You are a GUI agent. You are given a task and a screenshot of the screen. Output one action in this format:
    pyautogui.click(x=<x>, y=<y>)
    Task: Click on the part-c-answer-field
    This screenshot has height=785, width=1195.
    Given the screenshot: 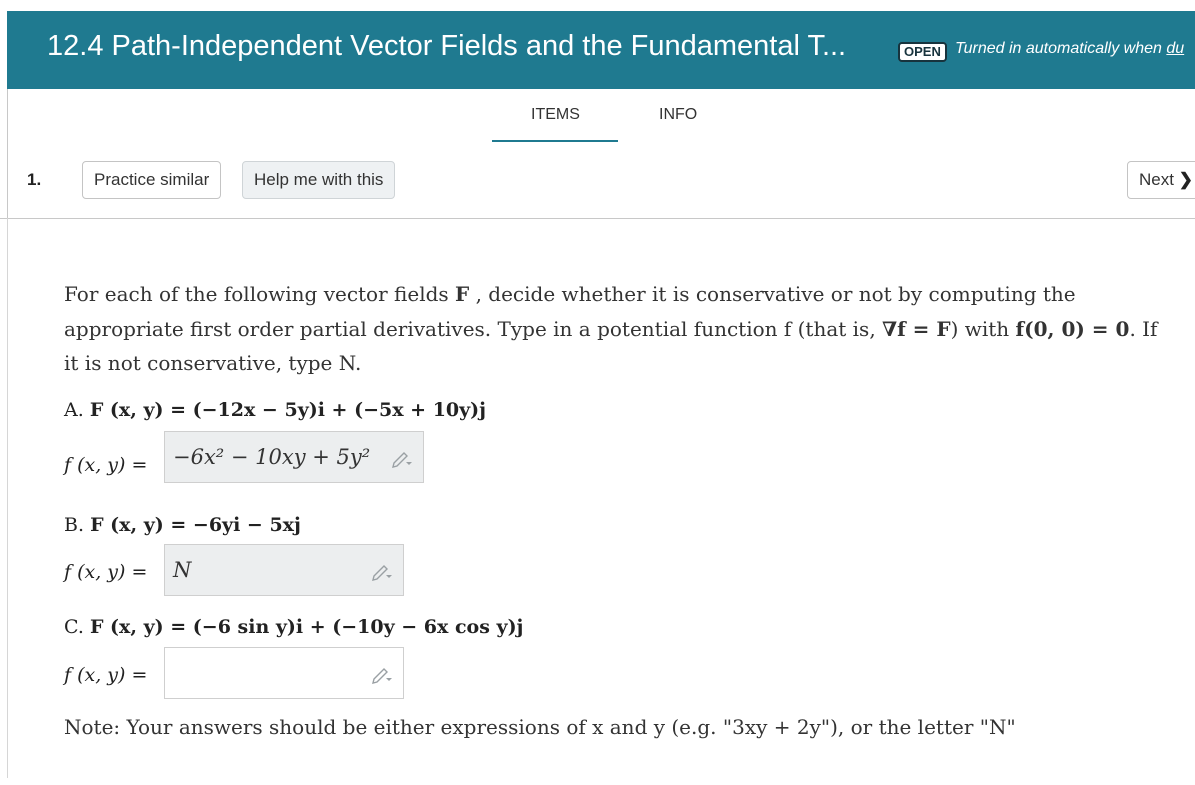 What is the action you would take?
    pyautogui.click(x=284, y=673)
    